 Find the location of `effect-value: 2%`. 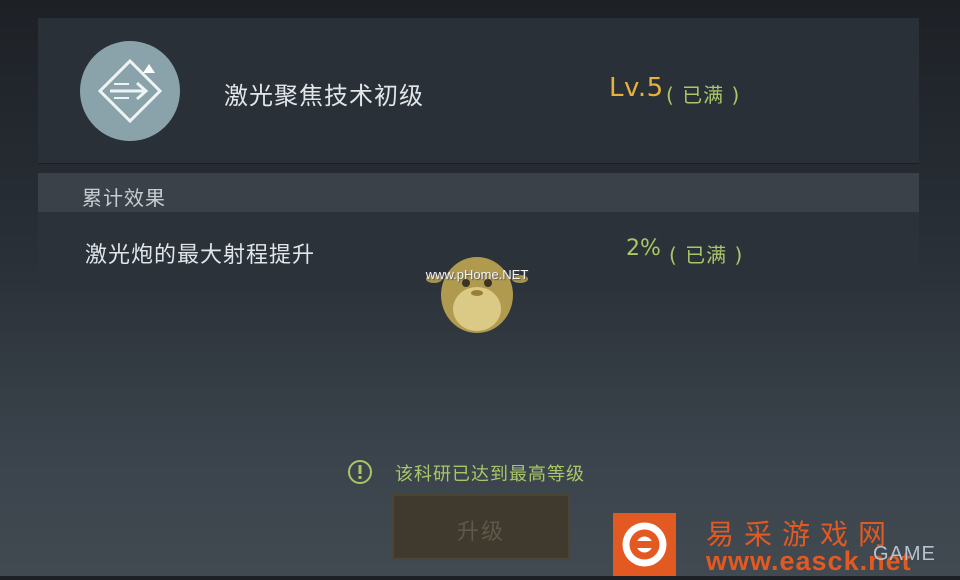

effect-value: 2% is located at coordinates (643, 248).